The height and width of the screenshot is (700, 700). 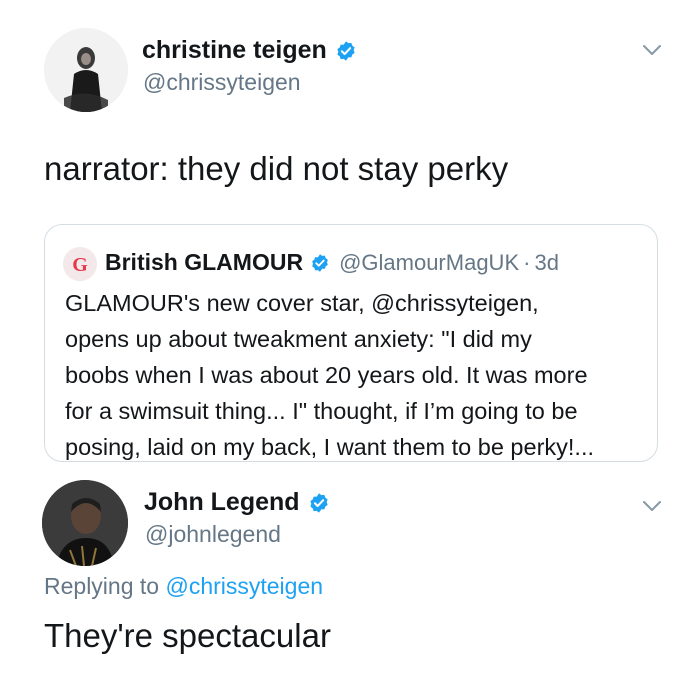 I want to click on author-name-row: John Legend, so click(x=237, y=502).